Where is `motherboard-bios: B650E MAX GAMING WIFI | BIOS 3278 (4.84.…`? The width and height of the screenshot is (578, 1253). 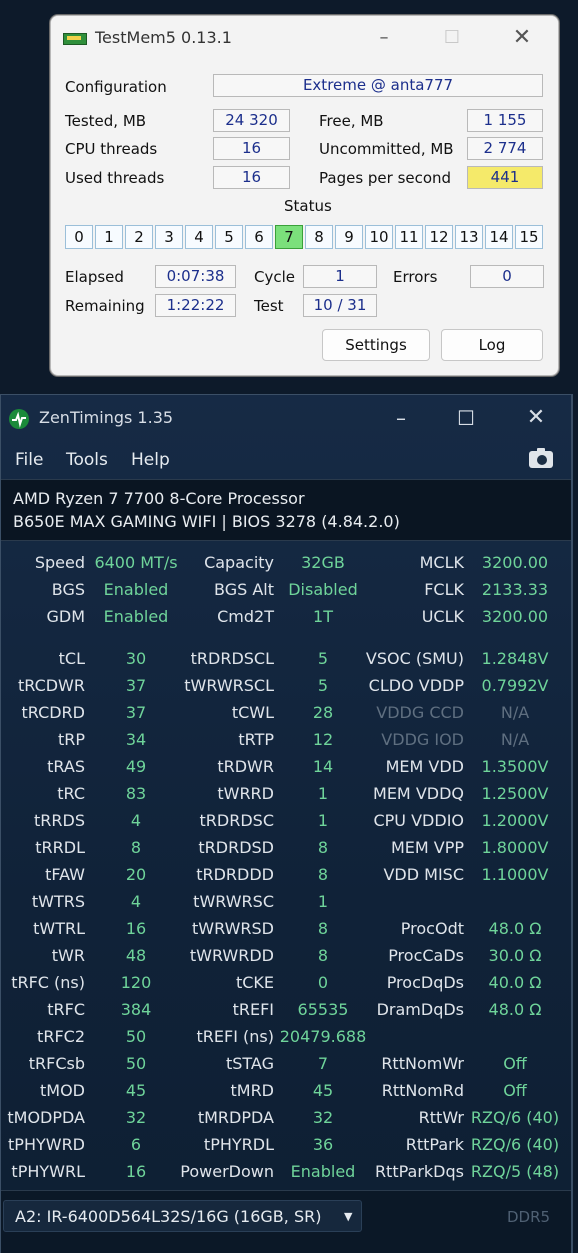
motherboard-bios: B650E MAX GAMING WIFI | BIOS 3278 (4.84.… is located at coordinates (206, 521).